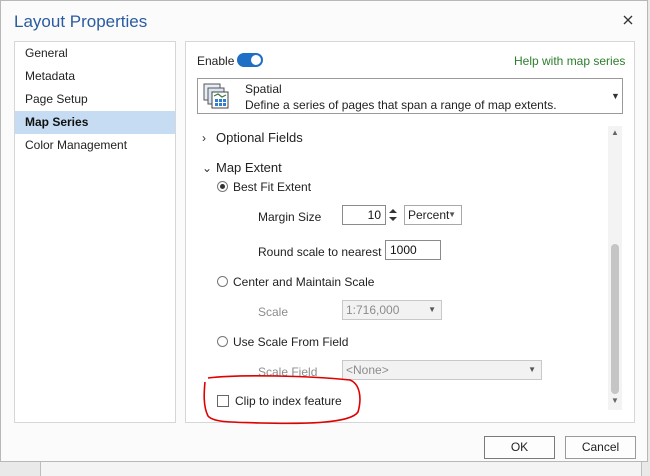  What do you see at coordinates (222, 186) in the screenshot?
I see `best-fit-extent-radio` at bounding box center [222, 186].